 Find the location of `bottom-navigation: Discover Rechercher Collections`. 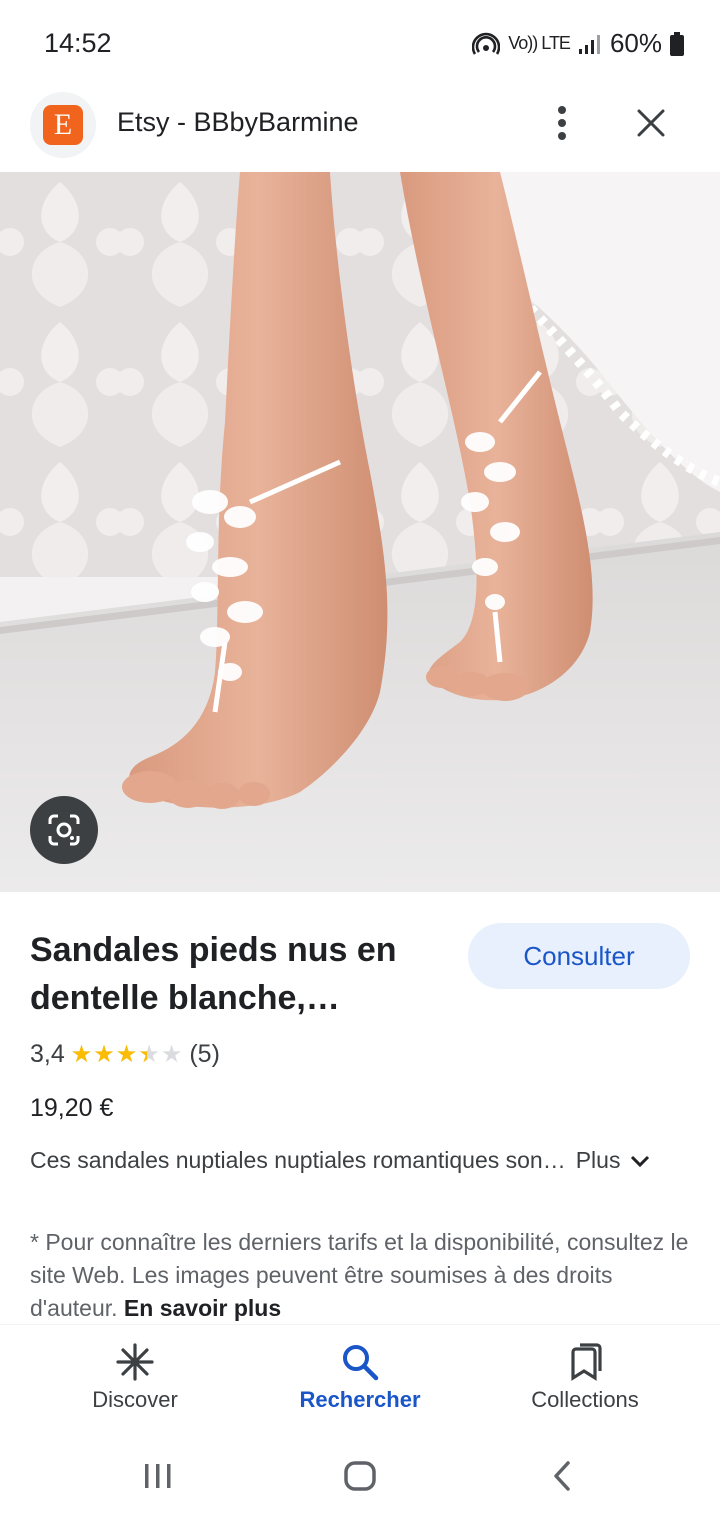

bottom-navigation: Discover Rechercher Collections is located at coordinates (360, 1380).